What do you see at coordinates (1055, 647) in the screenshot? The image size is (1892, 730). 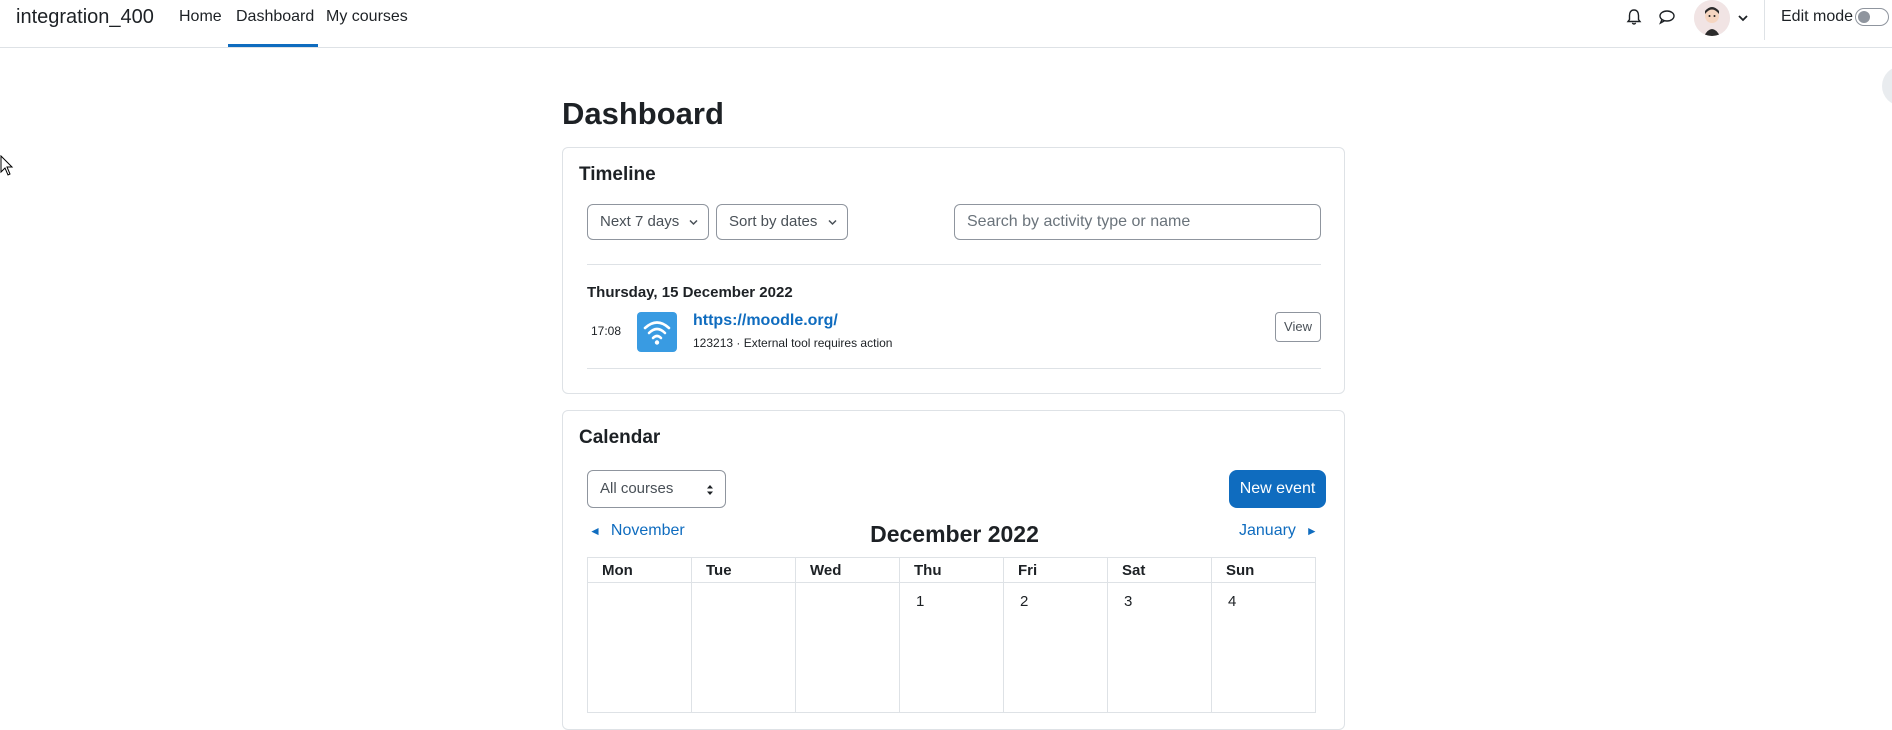 I see `calendar-day-cell: 2` at bounding box center [1055, 647].